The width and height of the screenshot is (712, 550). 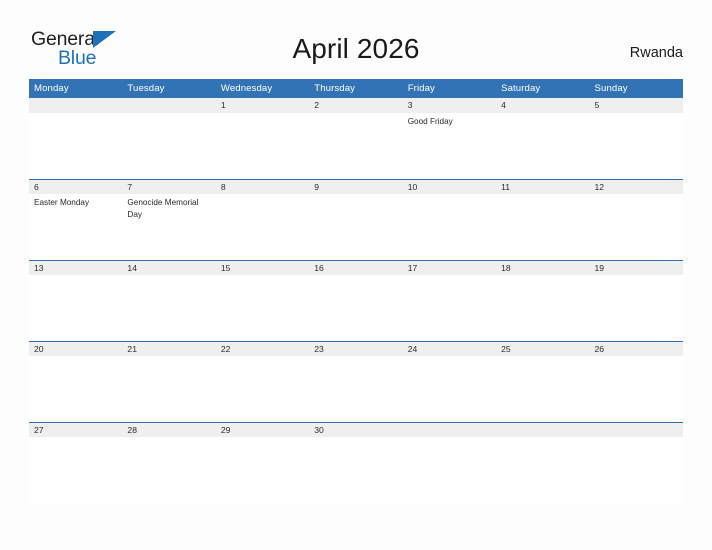 I want to click on calendar-week-row: 20 21 22 23 24 25 26, so click(x=356, y=381).